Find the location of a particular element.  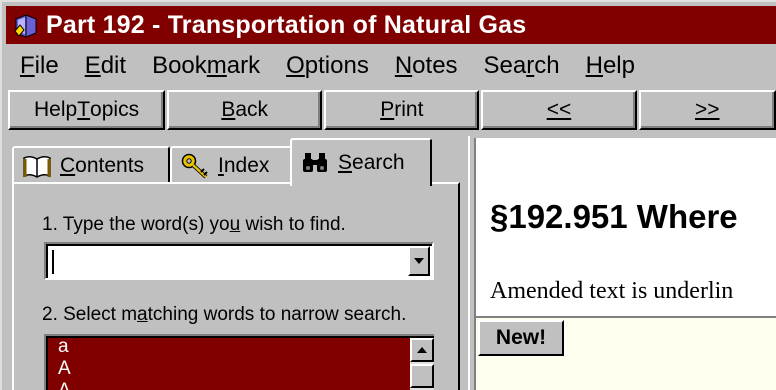

help-topics-button: Help Topics is located at coordinates (87, 110).